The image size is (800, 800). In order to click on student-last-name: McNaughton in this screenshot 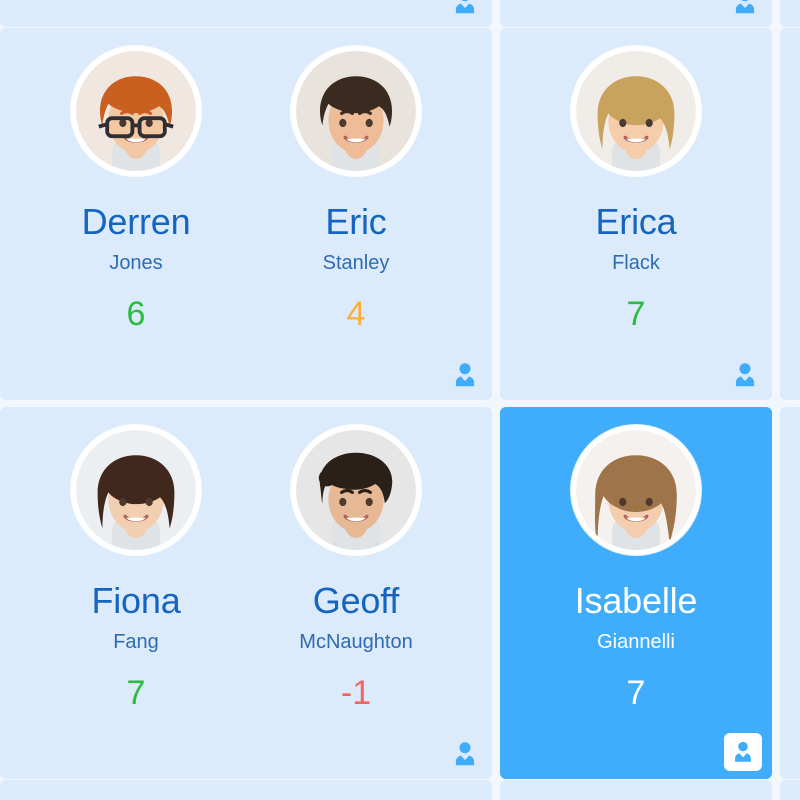, I will do `click(356, 642)`.